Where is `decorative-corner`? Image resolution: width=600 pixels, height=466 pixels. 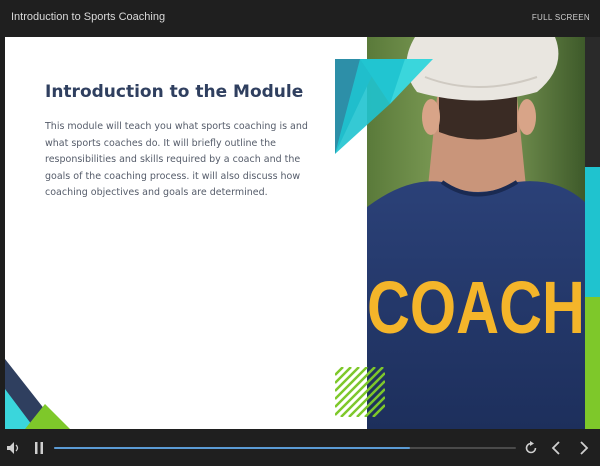
decorative-corner is located at coordinates (37, 394).